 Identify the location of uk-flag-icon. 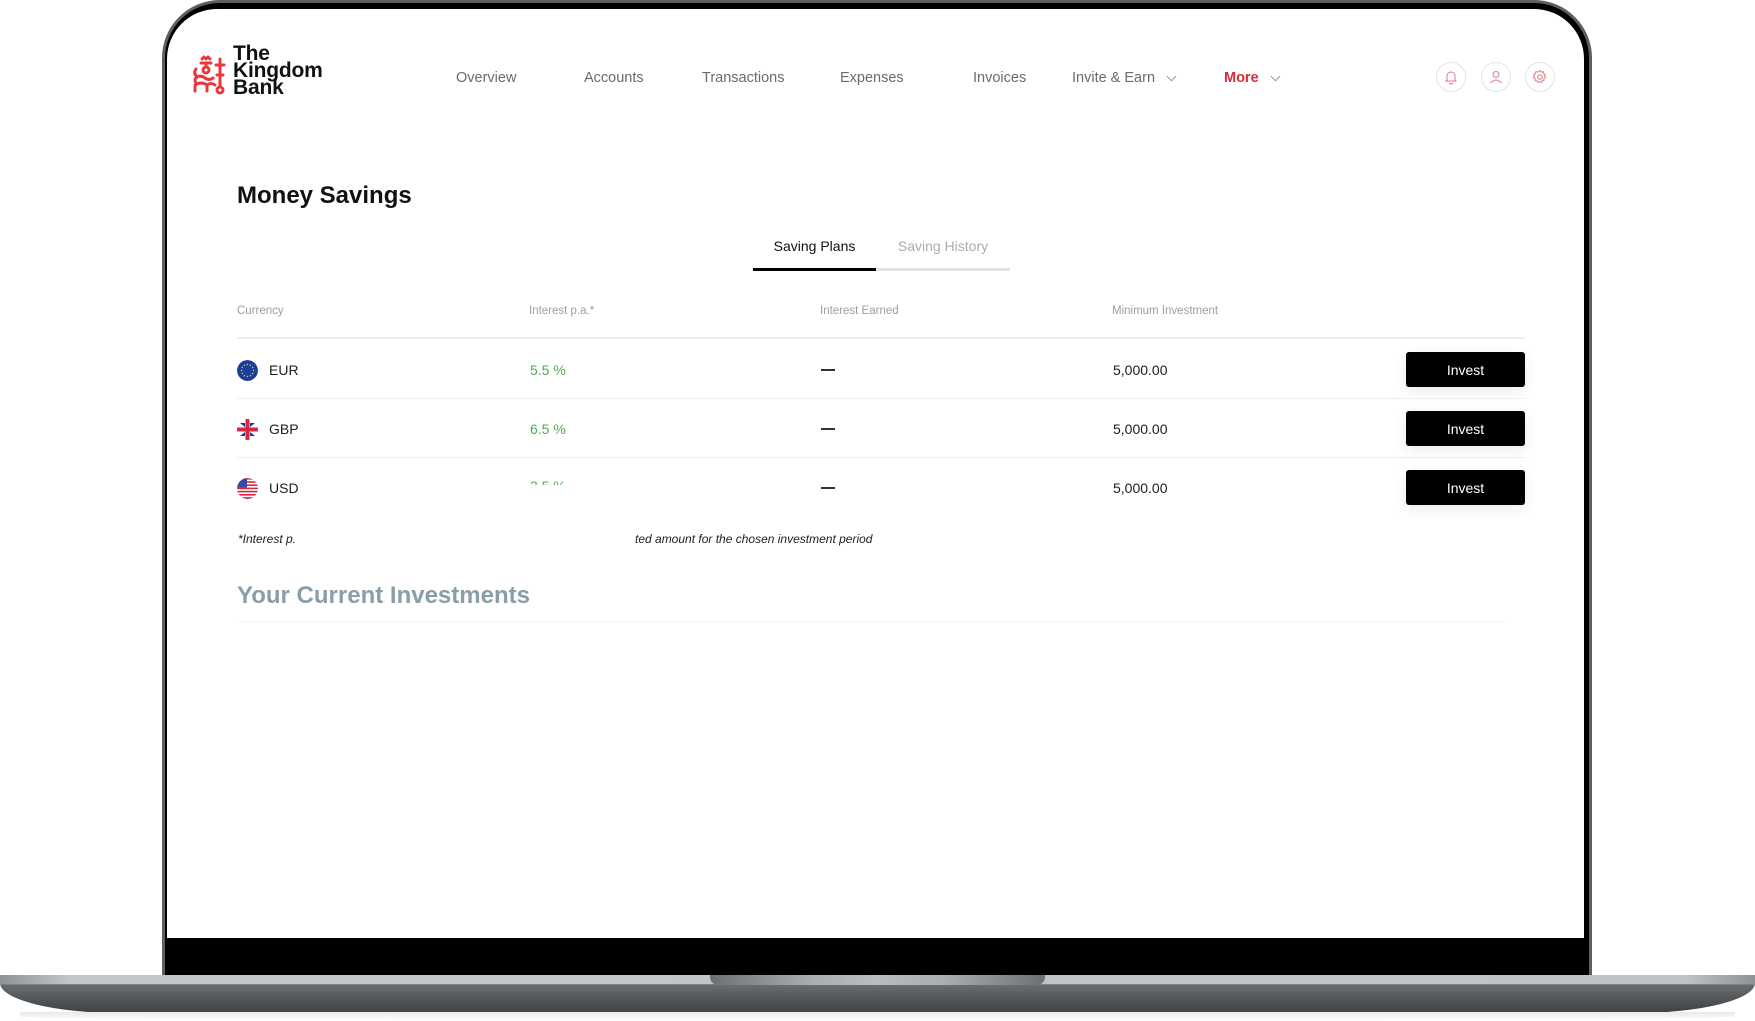
(247, 429).